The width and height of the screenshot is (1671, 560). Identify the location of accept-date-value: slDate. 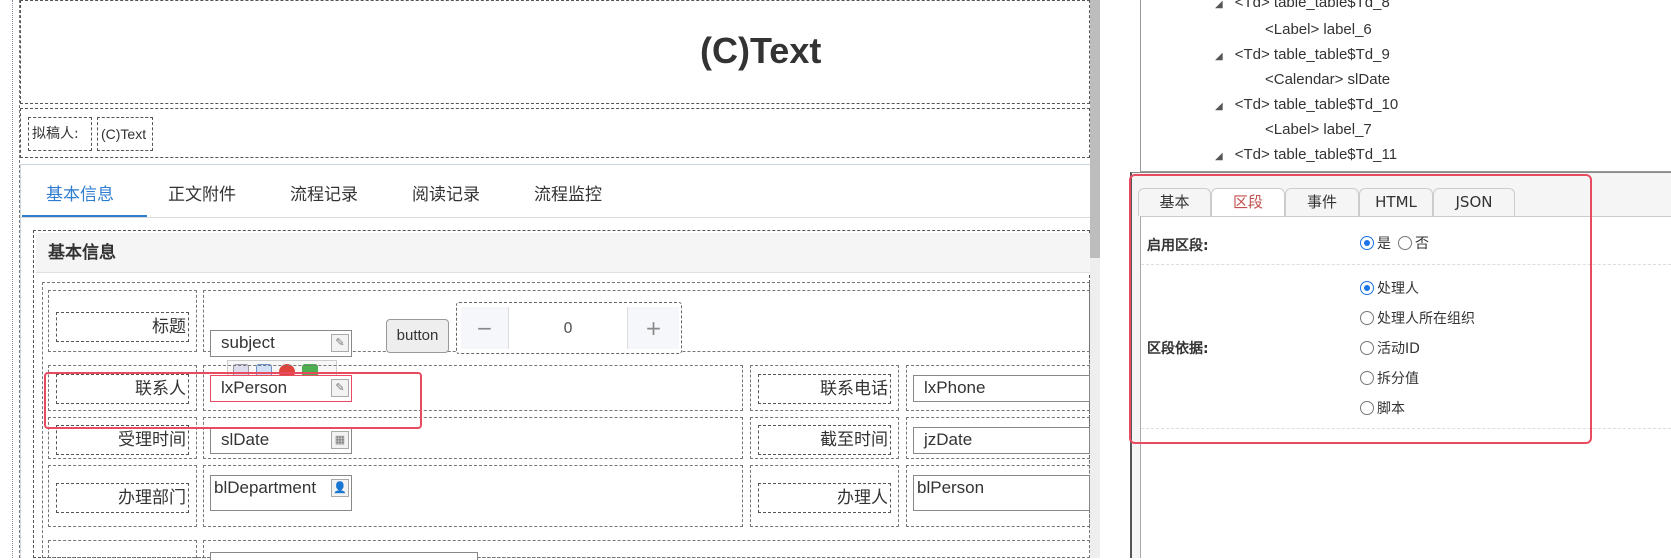
(245, 439).